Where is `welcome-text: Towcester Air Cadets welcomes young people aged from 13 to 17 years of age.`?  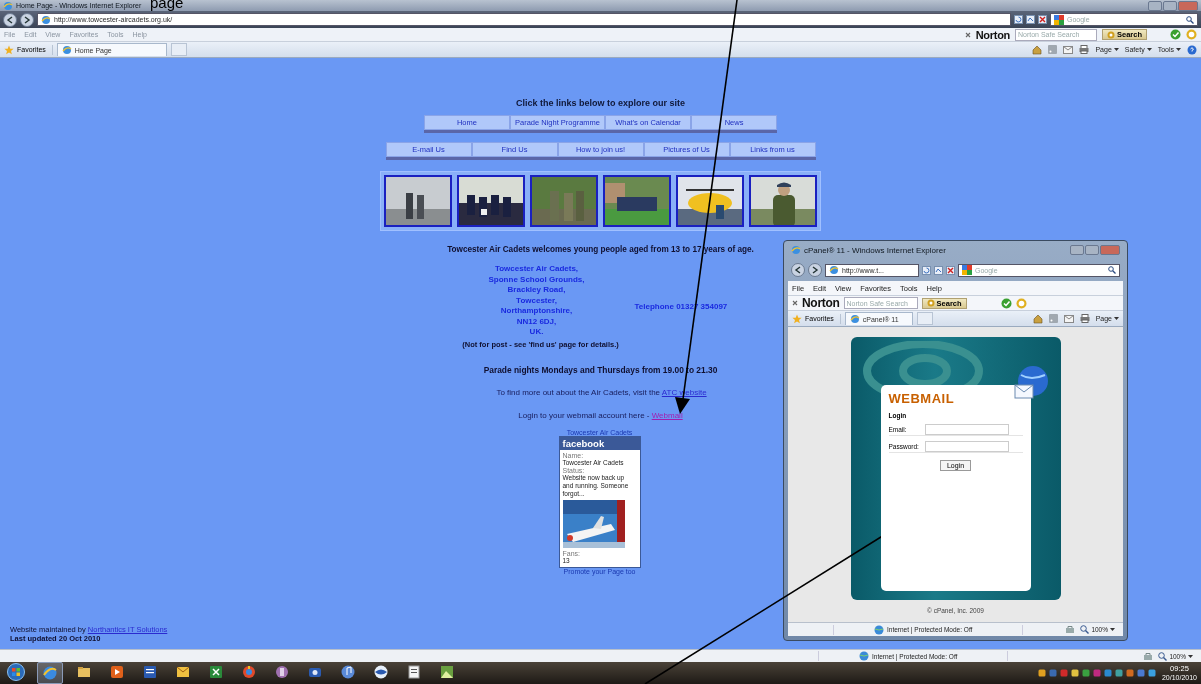 welcome-text: Towcester Air Cadets welcomes young people aged from 13 to 17 years of age. is located at coordinates (600, 249).